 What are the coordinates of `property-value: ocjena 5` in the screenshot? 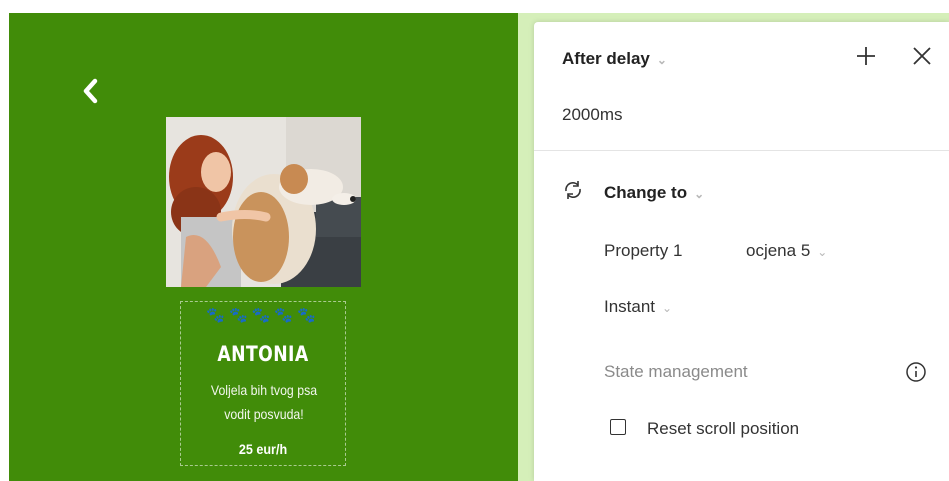 It's located at (778, 250).